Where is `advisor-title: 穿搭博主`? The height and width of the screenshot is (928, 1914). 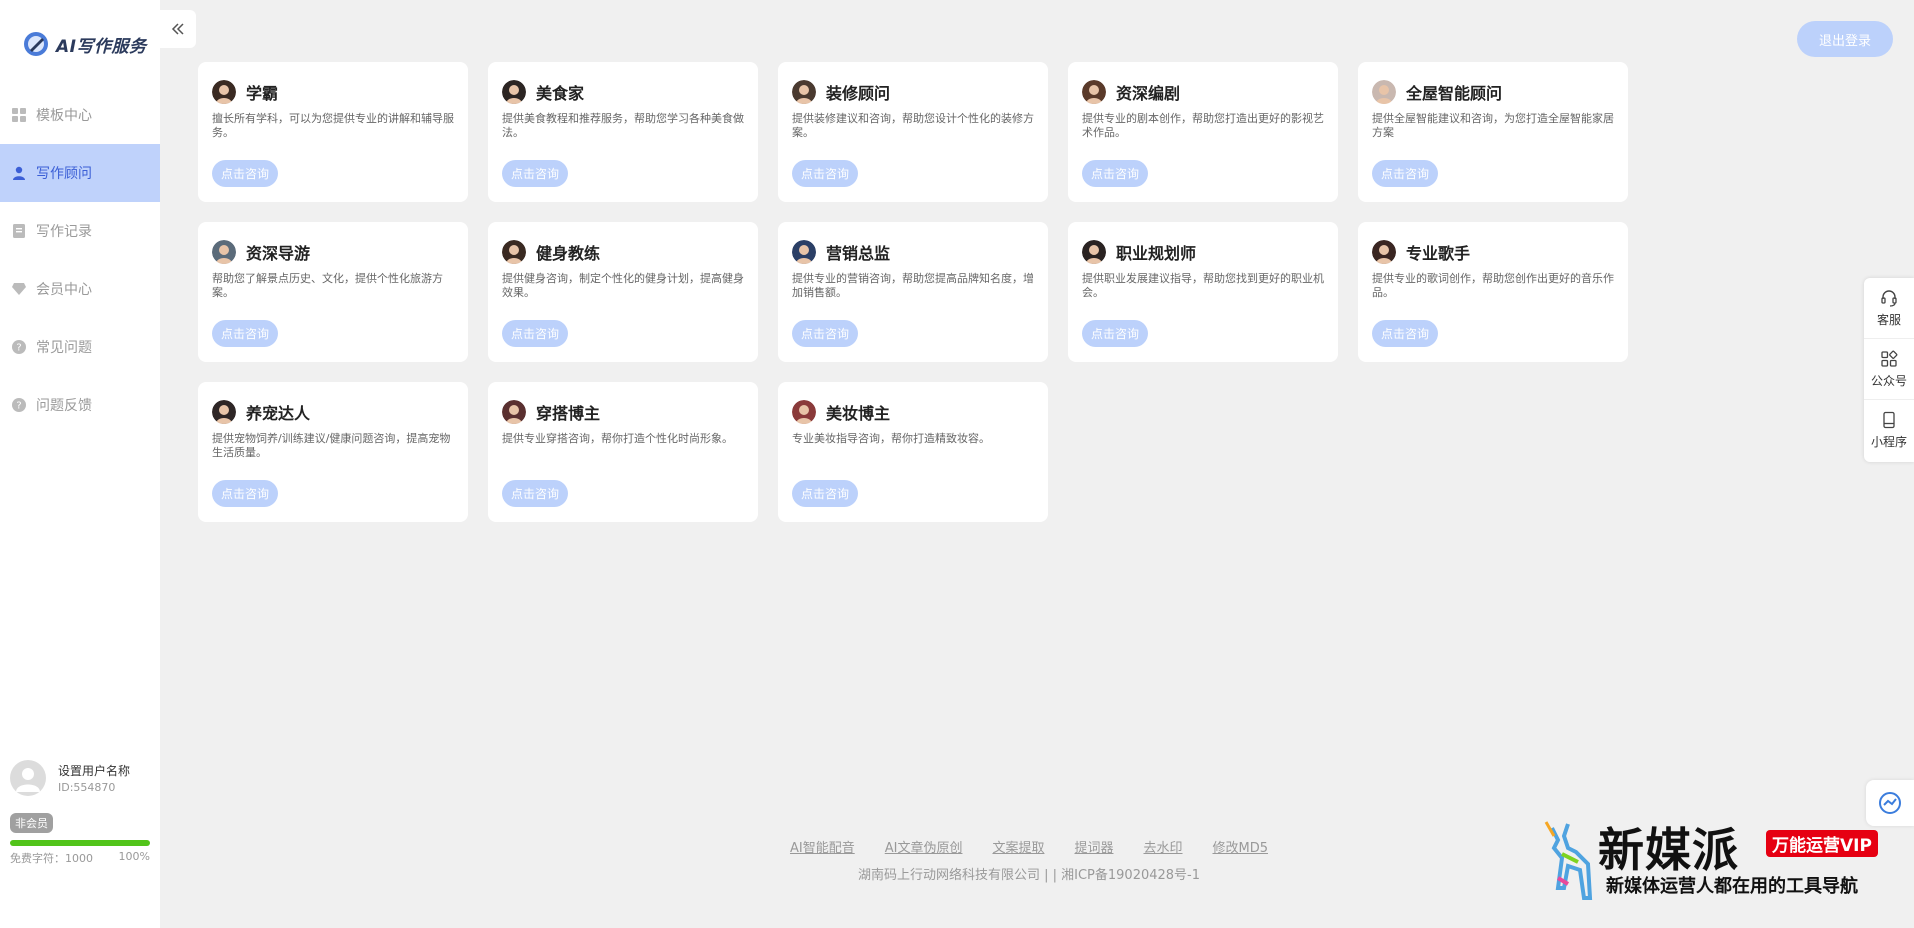 advisor-title: 穿搭博主 is located at coordinates (568, 413).